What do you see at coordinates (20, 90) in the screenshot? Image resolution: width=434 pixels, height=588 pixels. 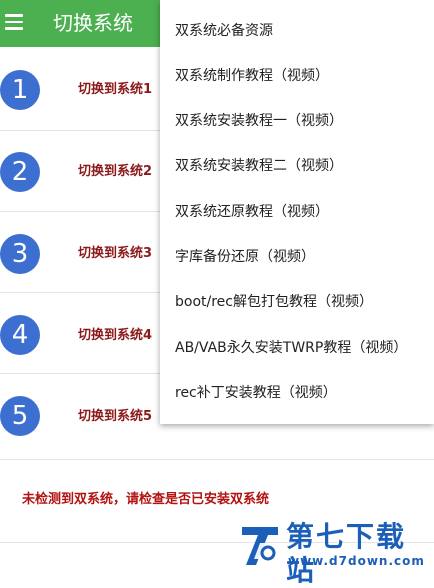 I see `number-badge-1: 1` at bounding box center [20, 90].